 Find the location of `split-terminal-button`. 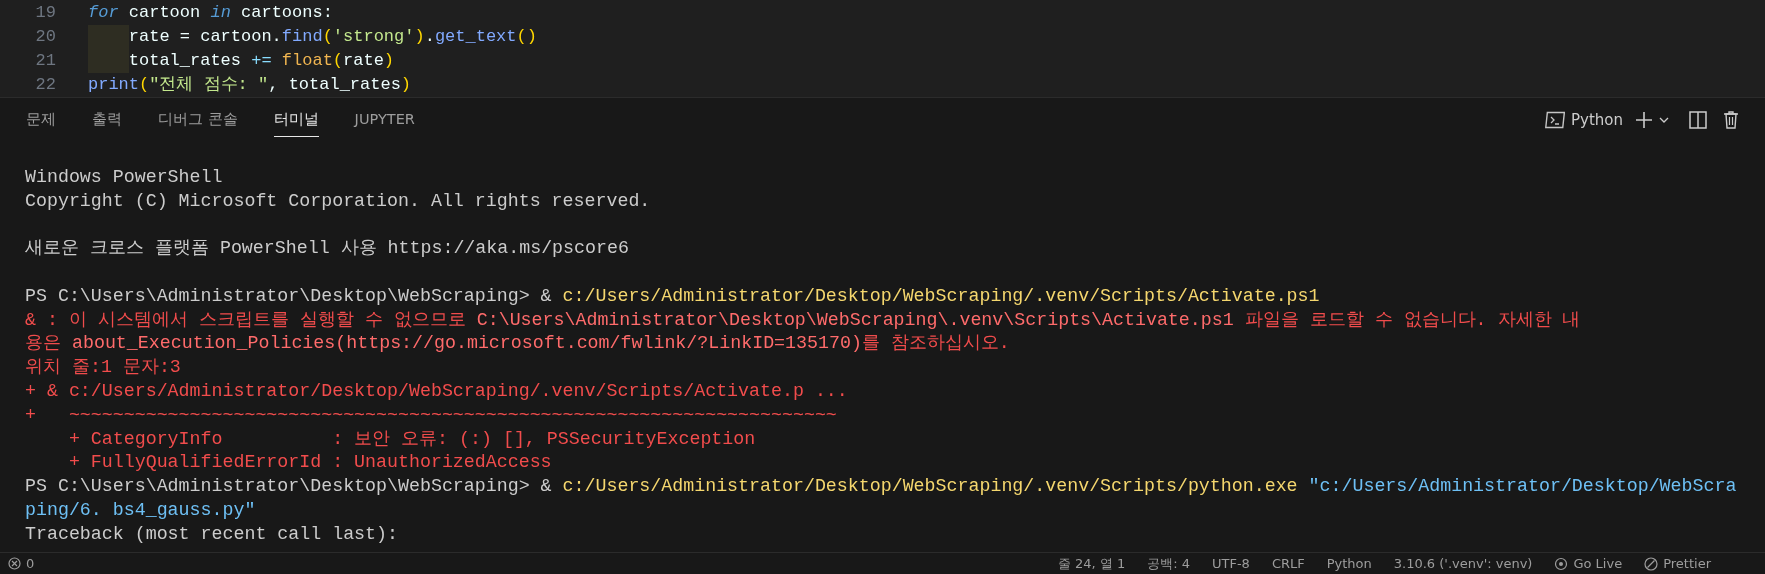

split-terminal-button is located at coordinates (1698, 120).